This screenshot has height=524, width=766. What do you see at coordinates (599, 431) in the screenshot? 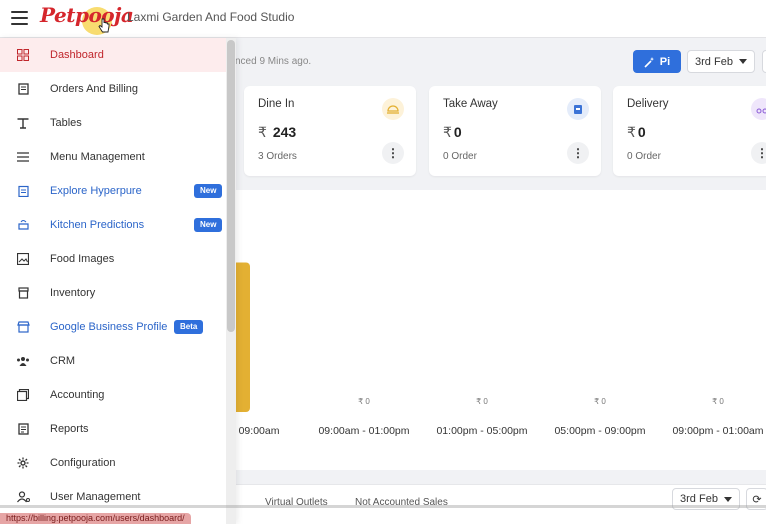
I see `chart-category-label: 05:00pm - 09:00pm` at bounding box center [599, 431].